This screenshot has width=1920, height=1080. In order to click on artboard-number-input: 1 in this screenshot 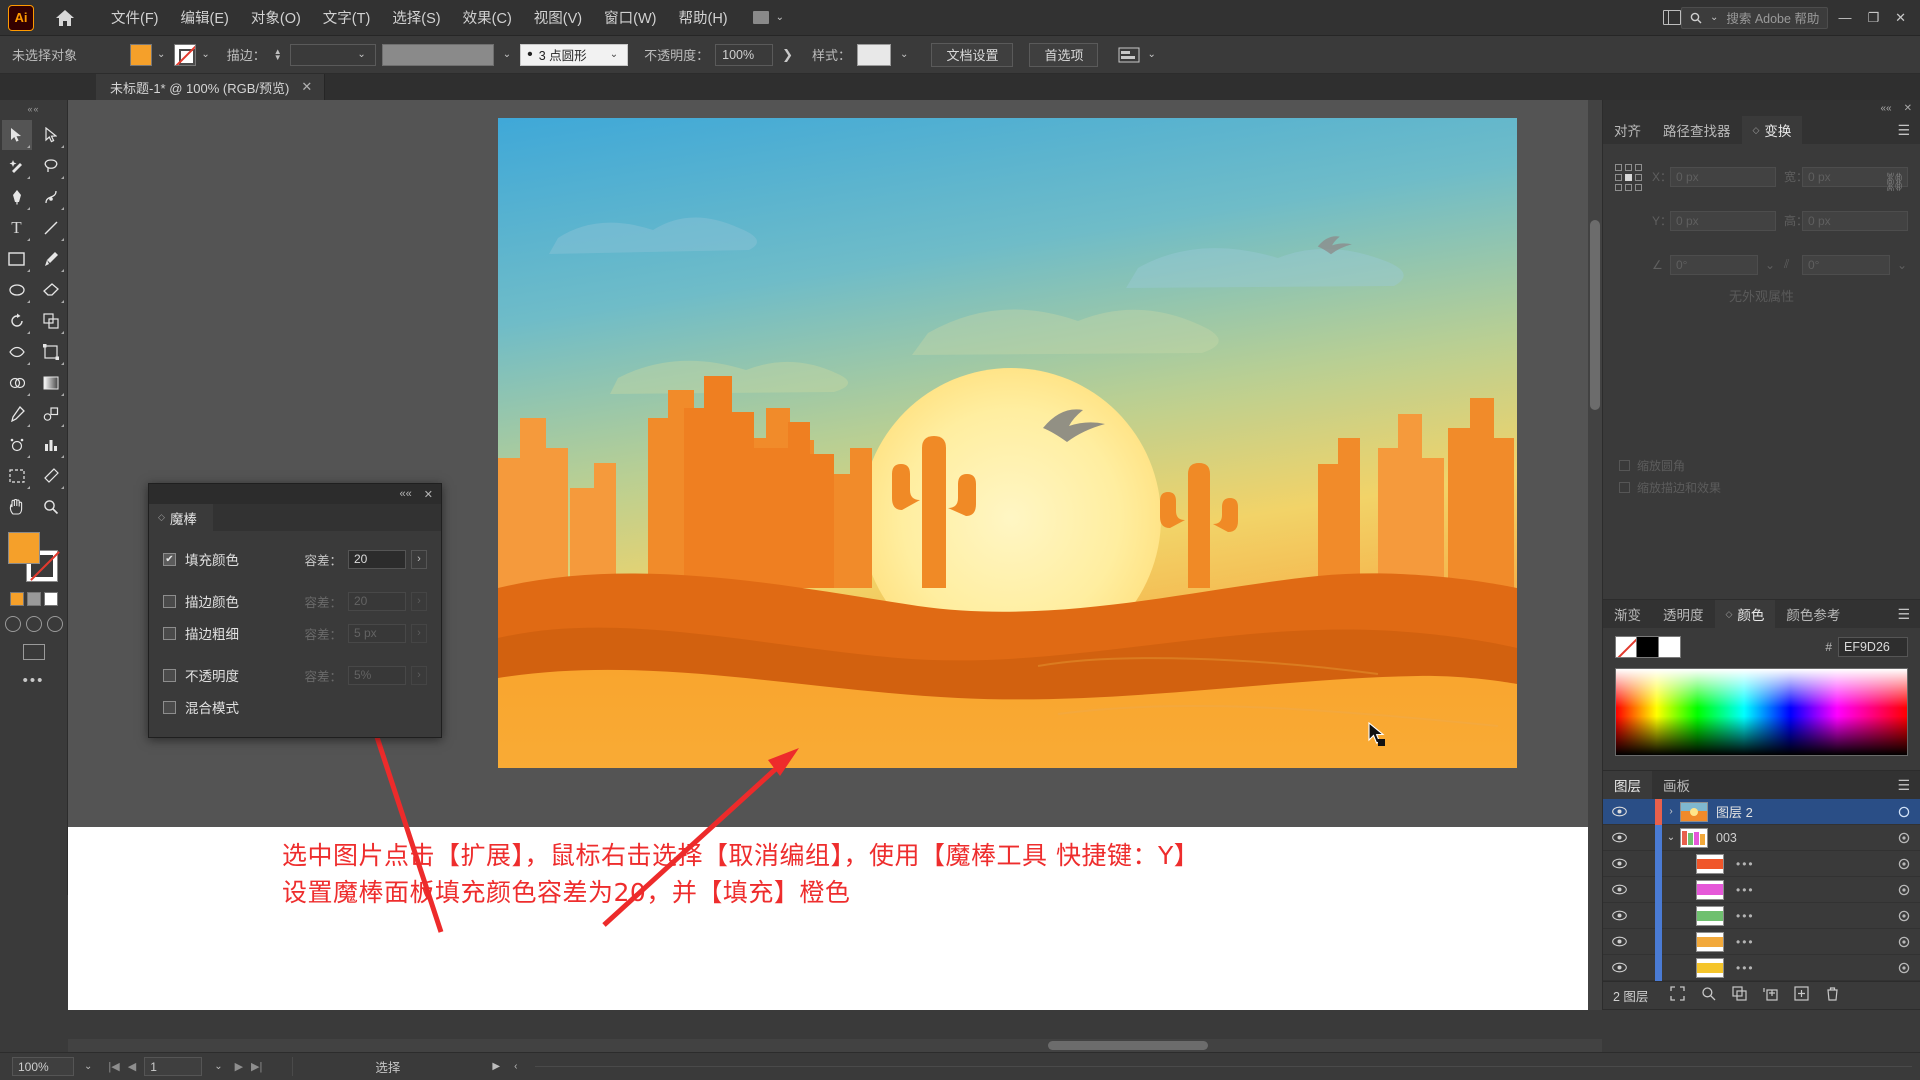, I will do `click(173, 1066)`.